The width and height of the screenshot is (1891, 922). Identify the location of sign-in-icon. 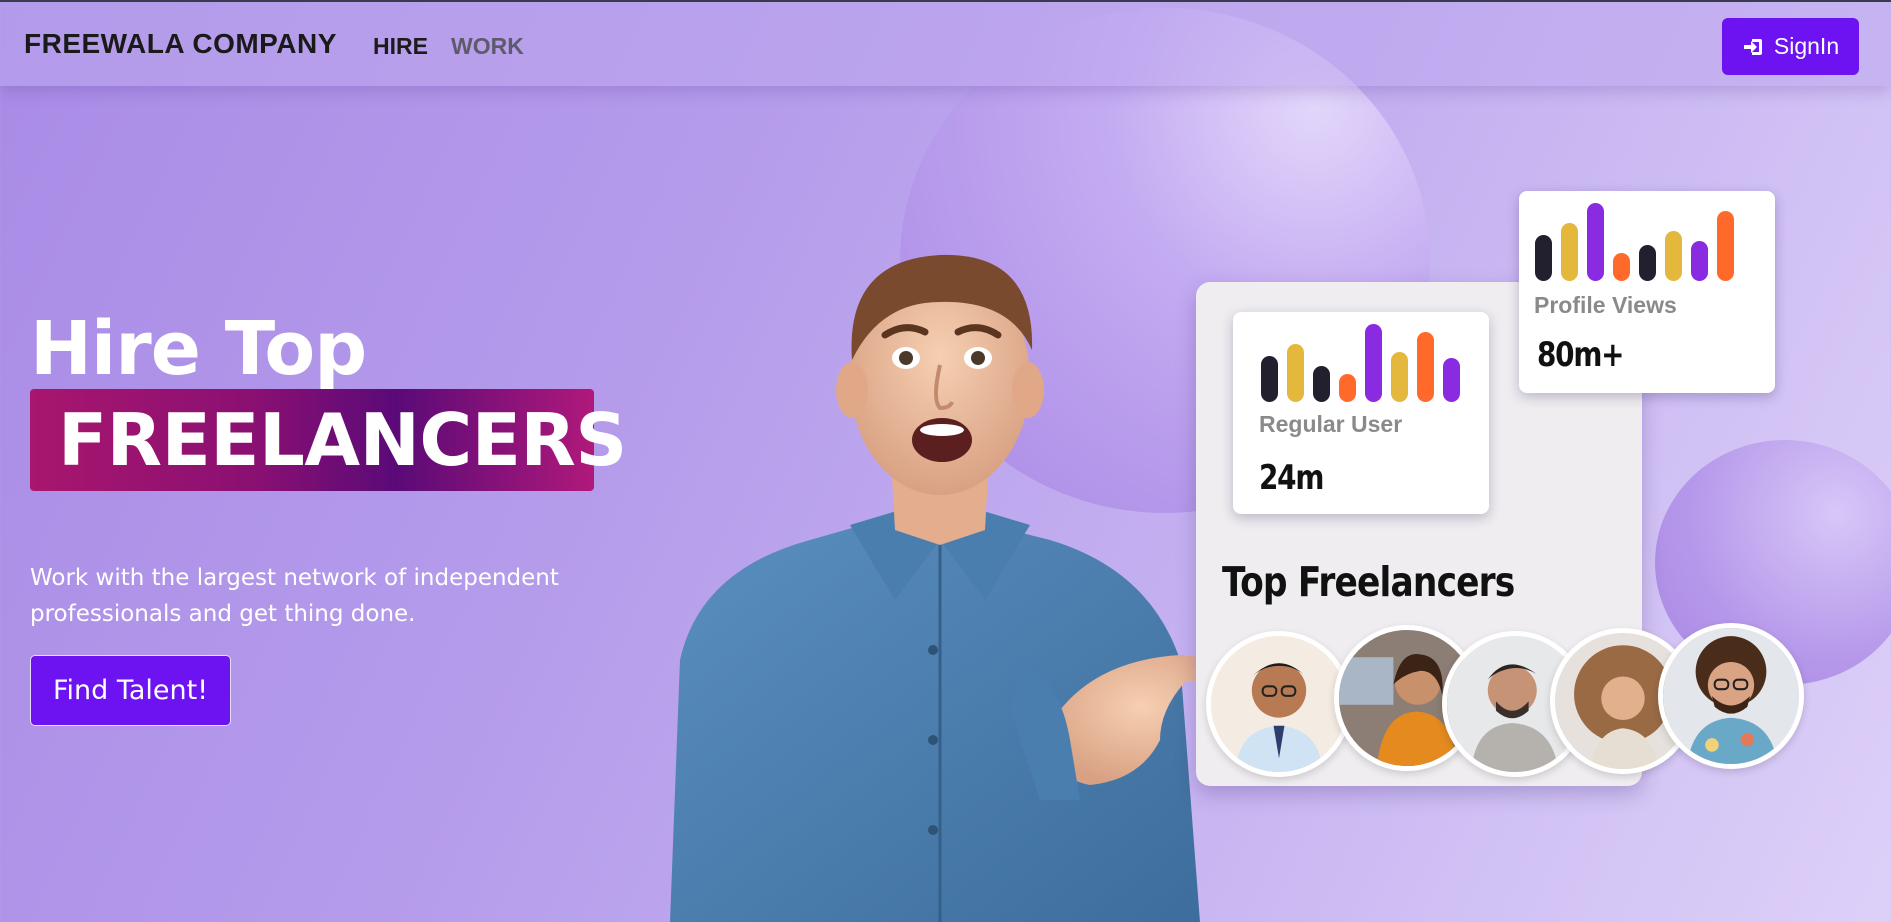
(1754, 47).